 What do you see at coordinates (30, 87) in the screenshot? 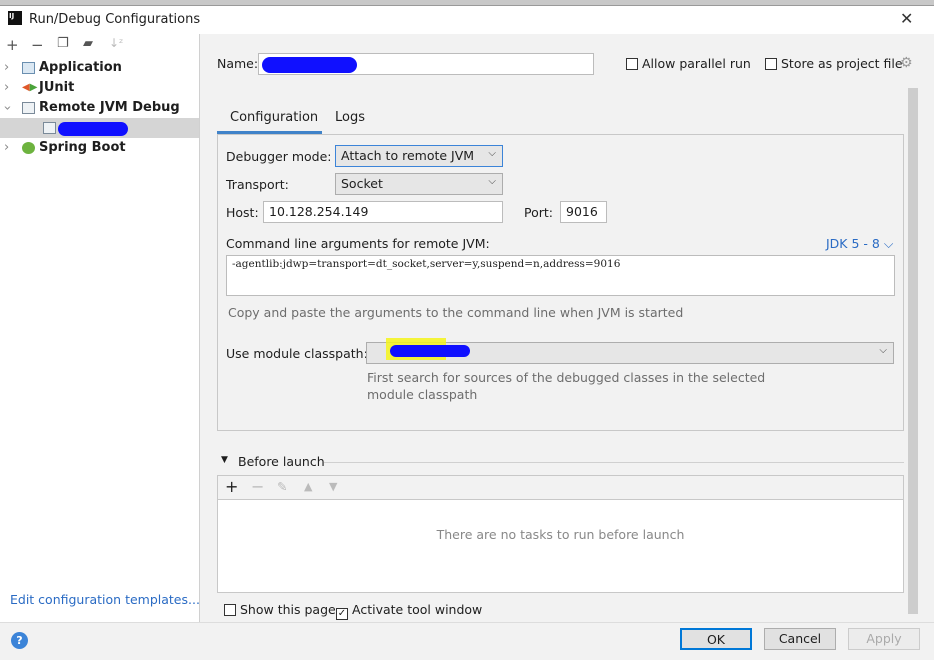
I see `junit-icon: ◀▶` at bounding box center [30, 87].